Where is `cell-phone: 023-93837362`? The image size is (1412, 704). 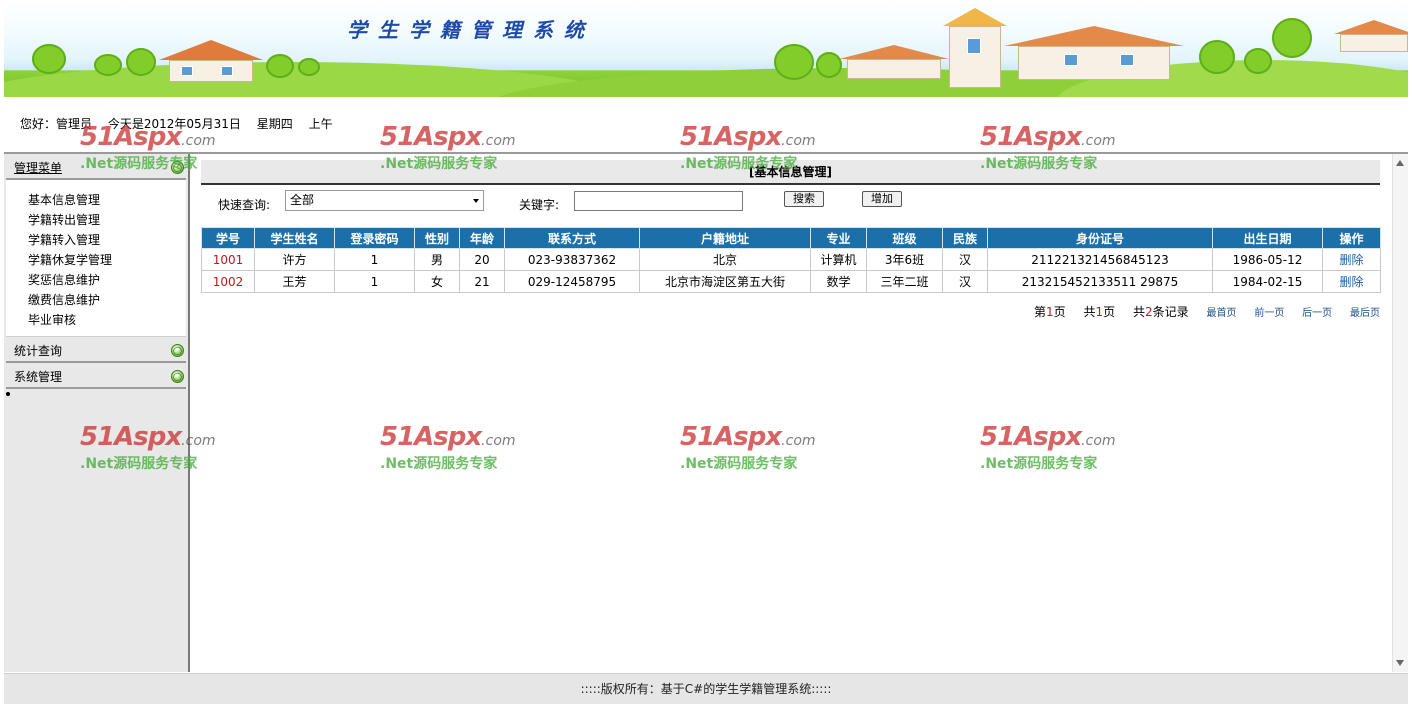
cell-phone: 023-93837362 is located at coordinates (572, 259).